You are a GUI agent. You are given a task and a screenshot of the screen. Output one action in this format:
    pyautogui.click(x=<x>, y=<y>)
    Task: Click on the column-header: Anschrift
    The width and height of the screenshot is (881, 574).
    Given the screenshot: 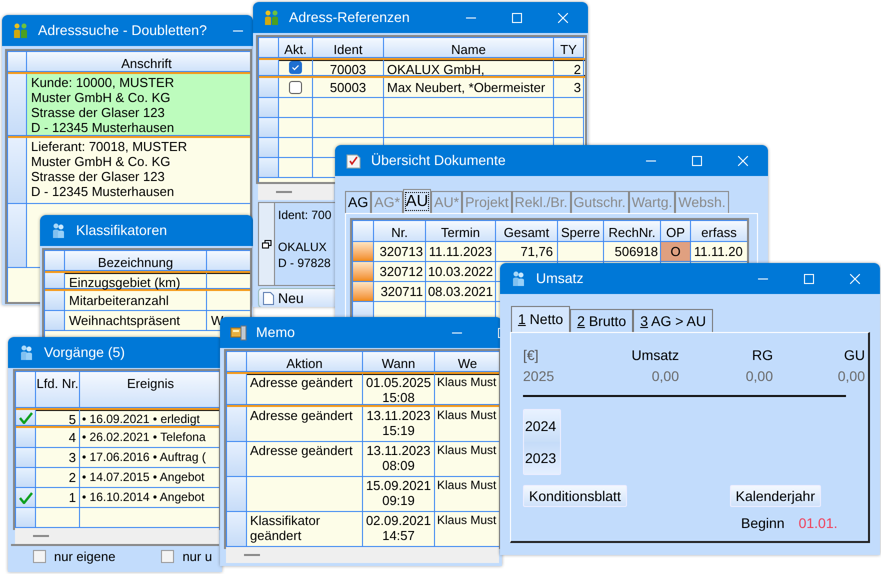 What is the action you would take?
    pyautogui.click(x=138, y=62)
    